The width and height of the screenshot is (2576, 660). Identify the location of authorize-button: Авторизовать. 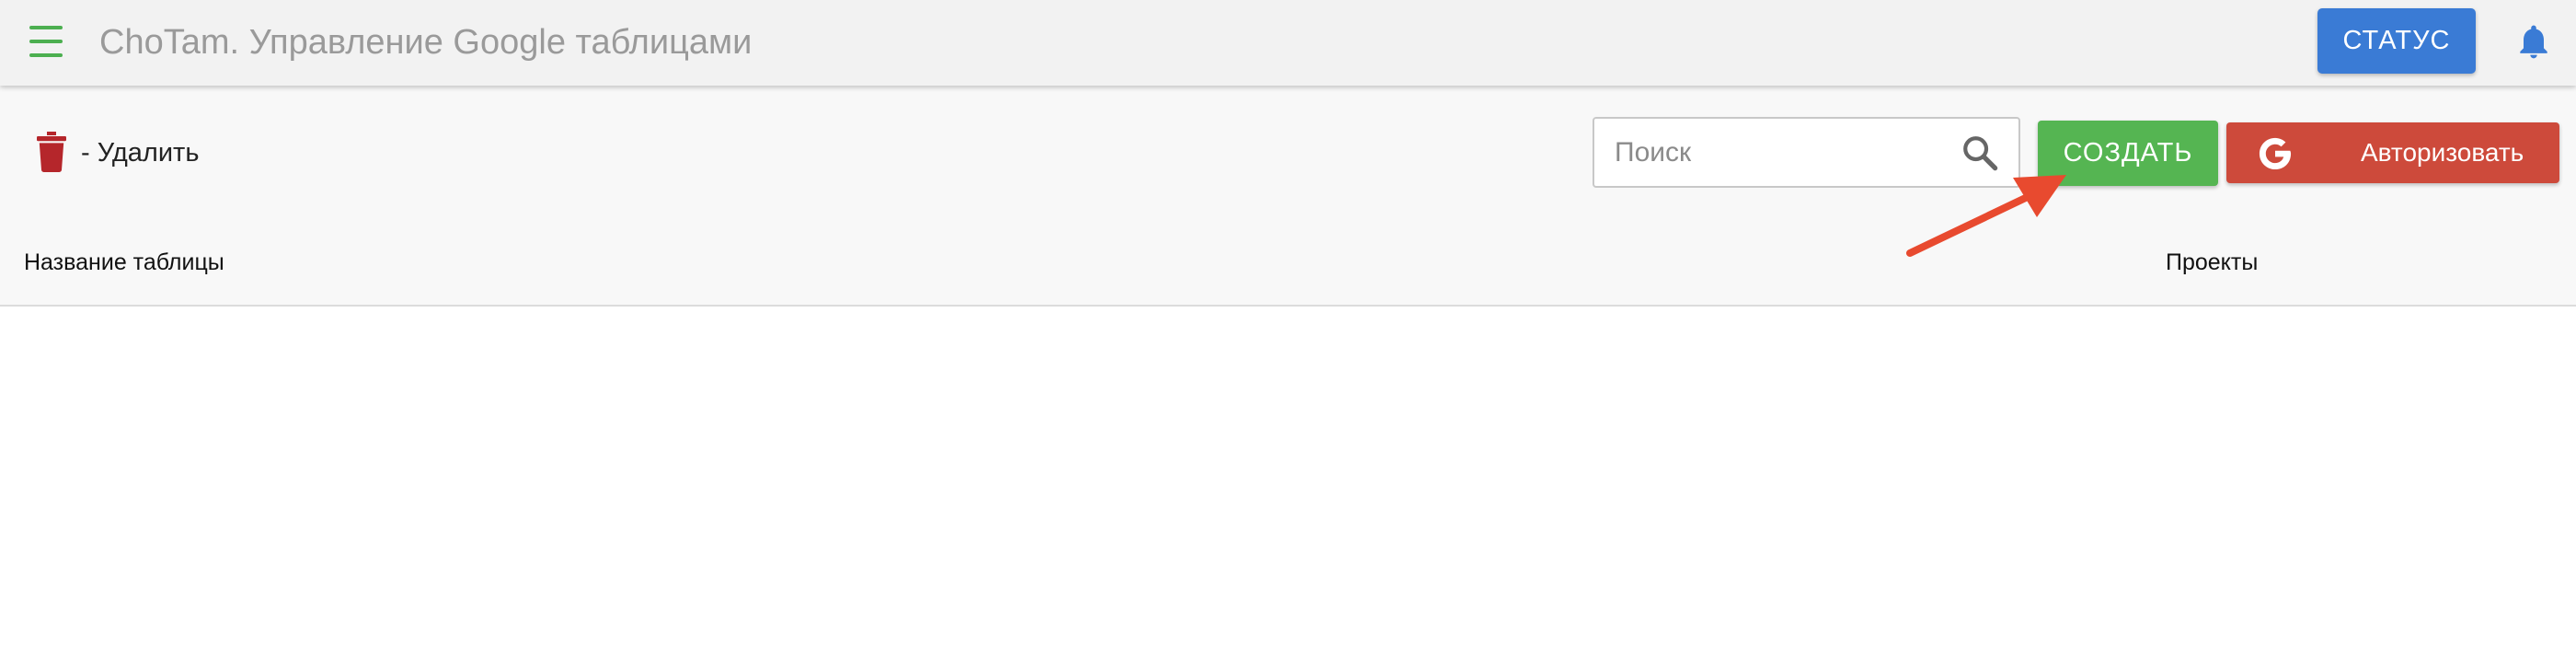
(2392, 152).